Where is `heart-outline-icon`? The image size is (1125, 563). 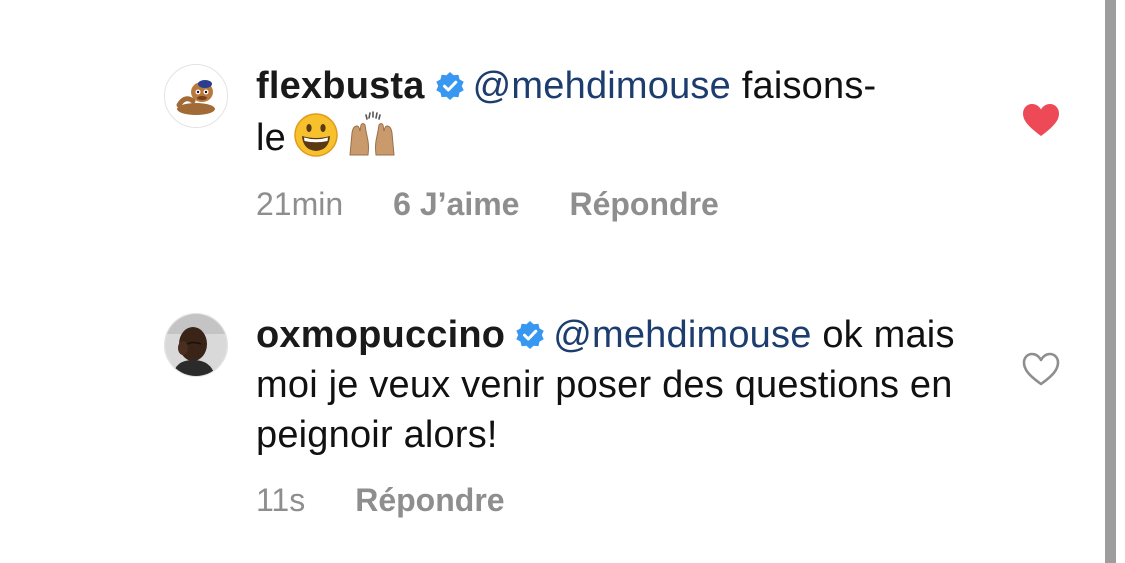 heart-outline-icon is located at coordinates (1041, 369).